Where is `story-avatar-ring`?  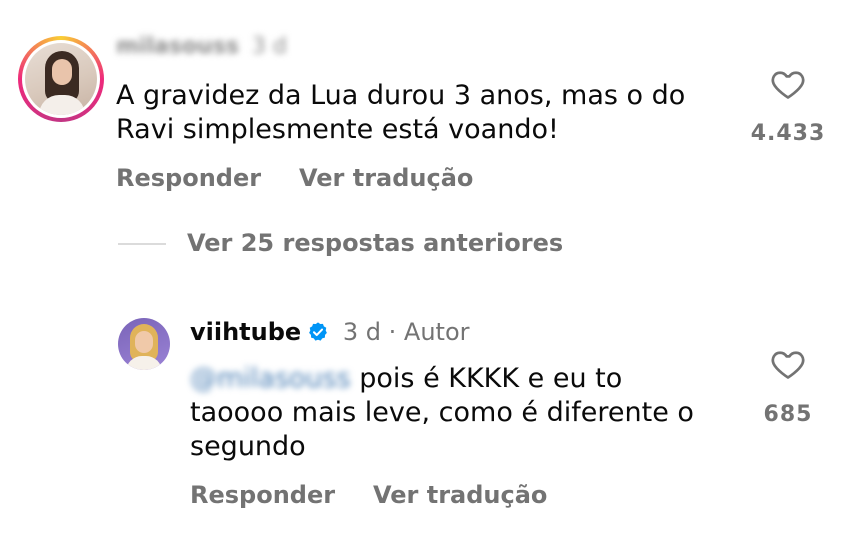 story-avatar-ring is located at coordinates (61, 79).